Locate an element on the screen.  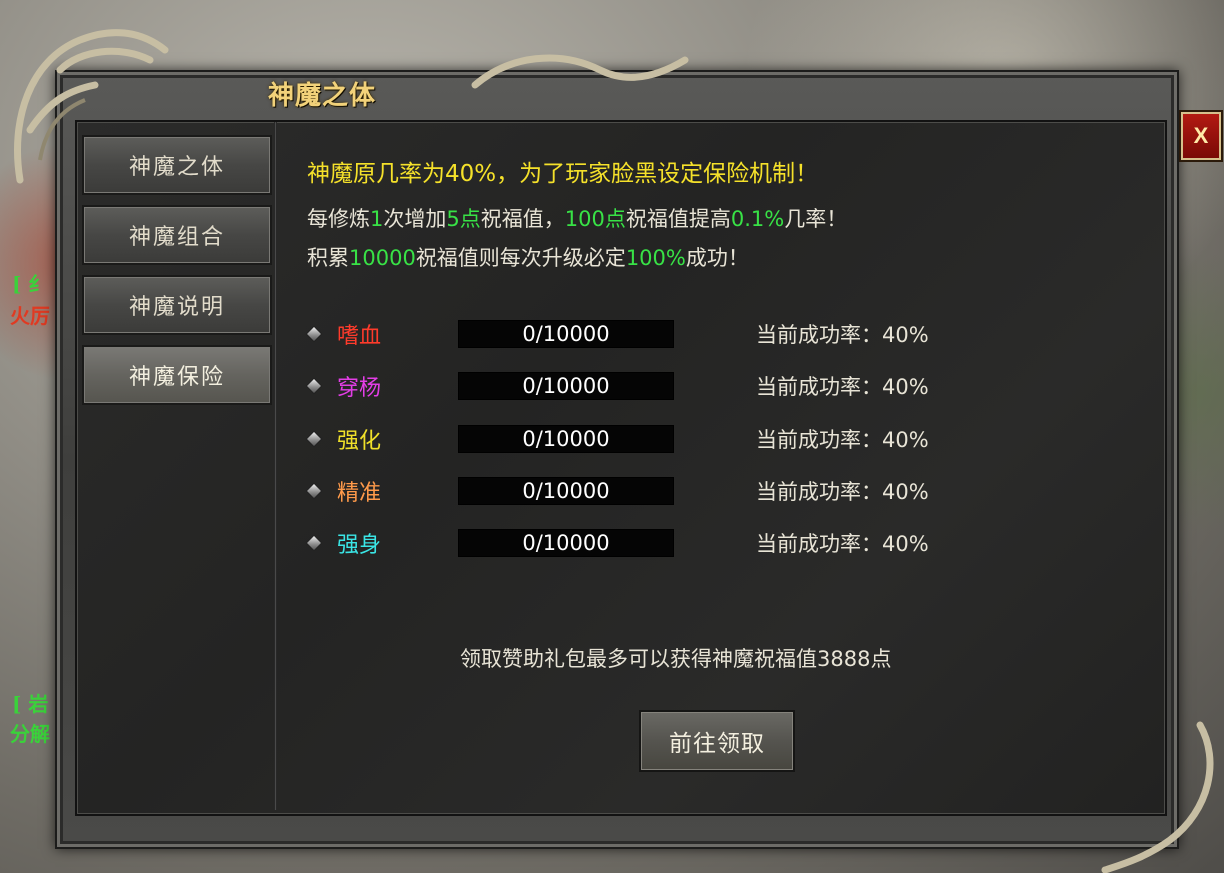
rule-text: 几率！ is located at coordinates (816, 219).